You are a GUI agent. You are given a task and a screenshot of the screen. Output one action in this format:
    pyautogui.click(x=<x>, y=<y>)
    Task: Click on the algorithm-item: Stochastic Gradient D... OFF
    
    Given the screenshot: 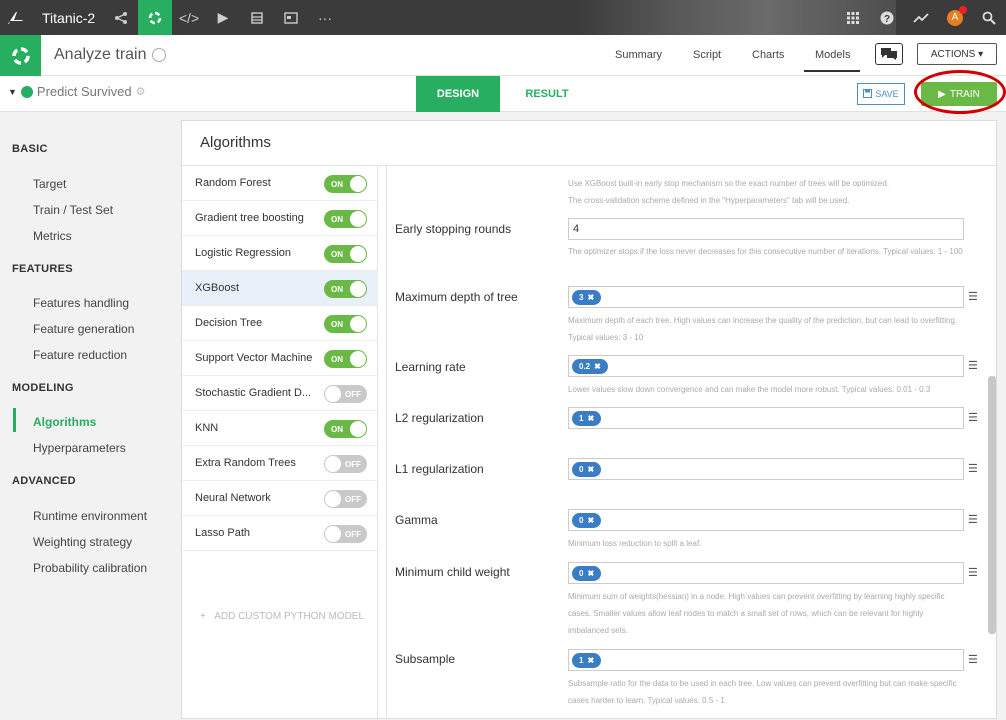 What is the action you would take?
    pyautogui.click(x=280, y=393)
    